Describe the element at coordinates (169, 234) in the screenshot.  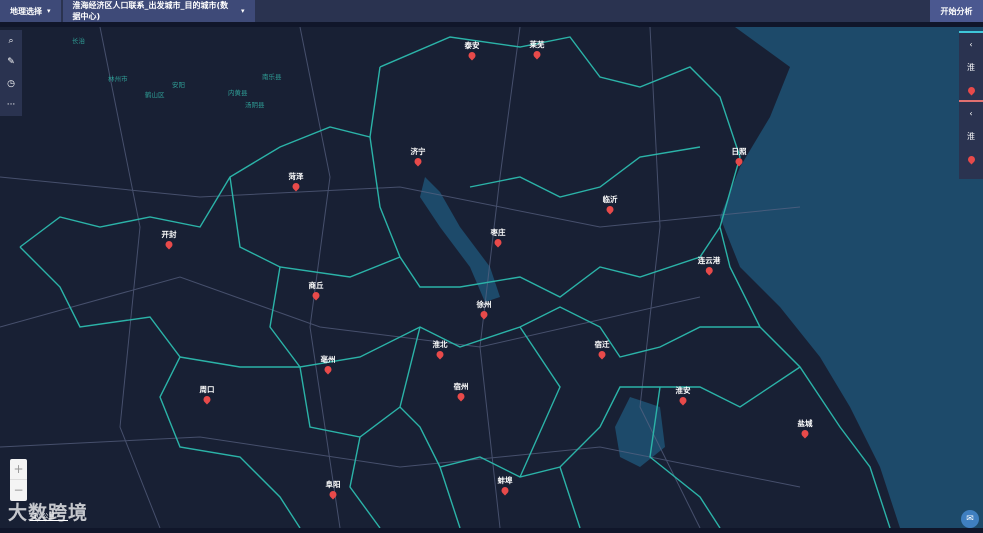
I see `city-name: 开封` at that location.